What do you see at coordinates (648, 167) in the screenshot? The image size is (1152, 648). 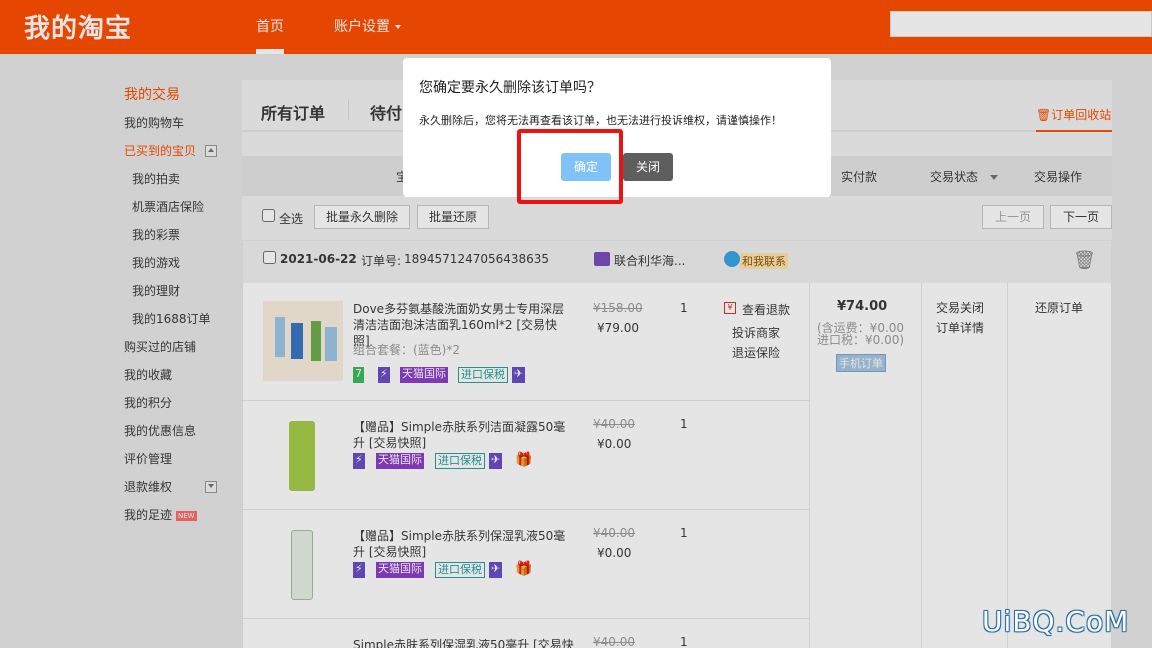 I see `close-button: 关闭` at bounding box center [648, 167].